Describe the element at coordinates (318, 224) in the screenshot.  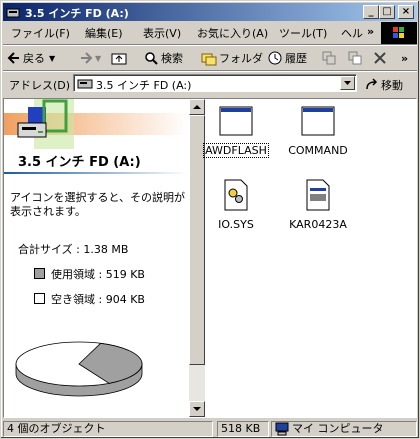
I see `file-name: KAR0423A` at that location.